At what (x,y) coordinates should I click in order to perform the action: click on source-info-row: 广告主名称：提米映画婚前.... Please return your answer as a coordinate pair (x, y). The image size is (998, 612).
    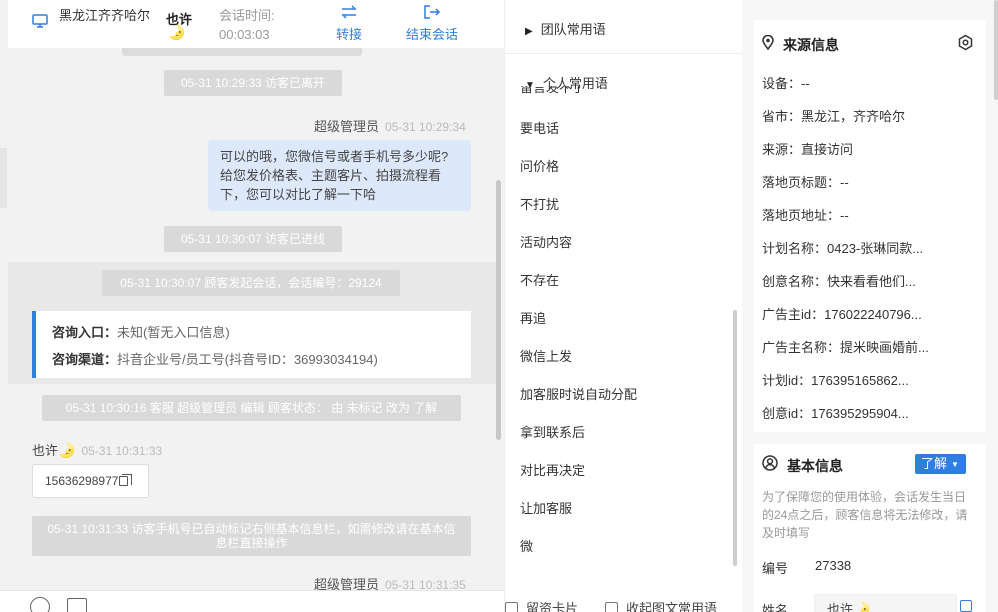
    Looking at the image, I should click on (845, 347).